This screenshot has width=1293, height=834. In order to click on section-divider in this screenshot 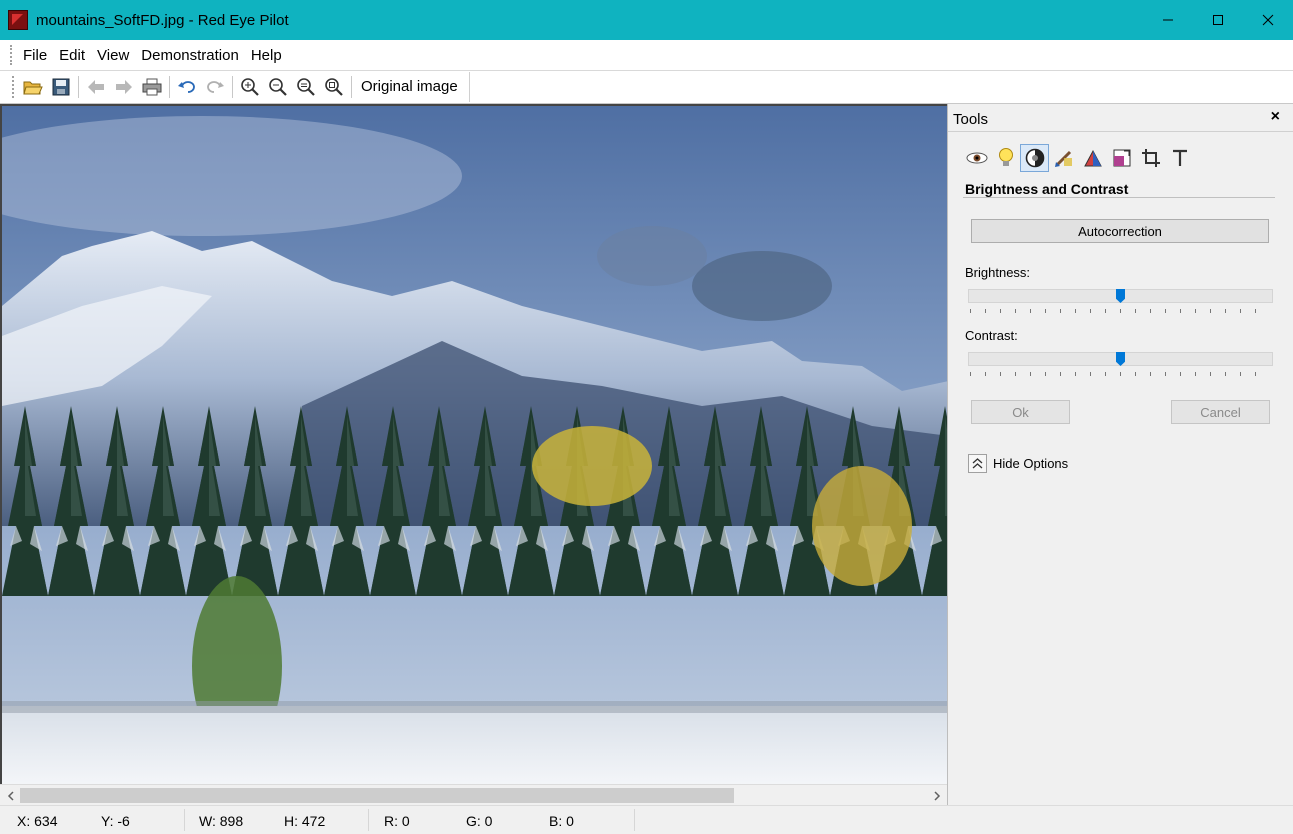, I will do `click(1119, 197)`.